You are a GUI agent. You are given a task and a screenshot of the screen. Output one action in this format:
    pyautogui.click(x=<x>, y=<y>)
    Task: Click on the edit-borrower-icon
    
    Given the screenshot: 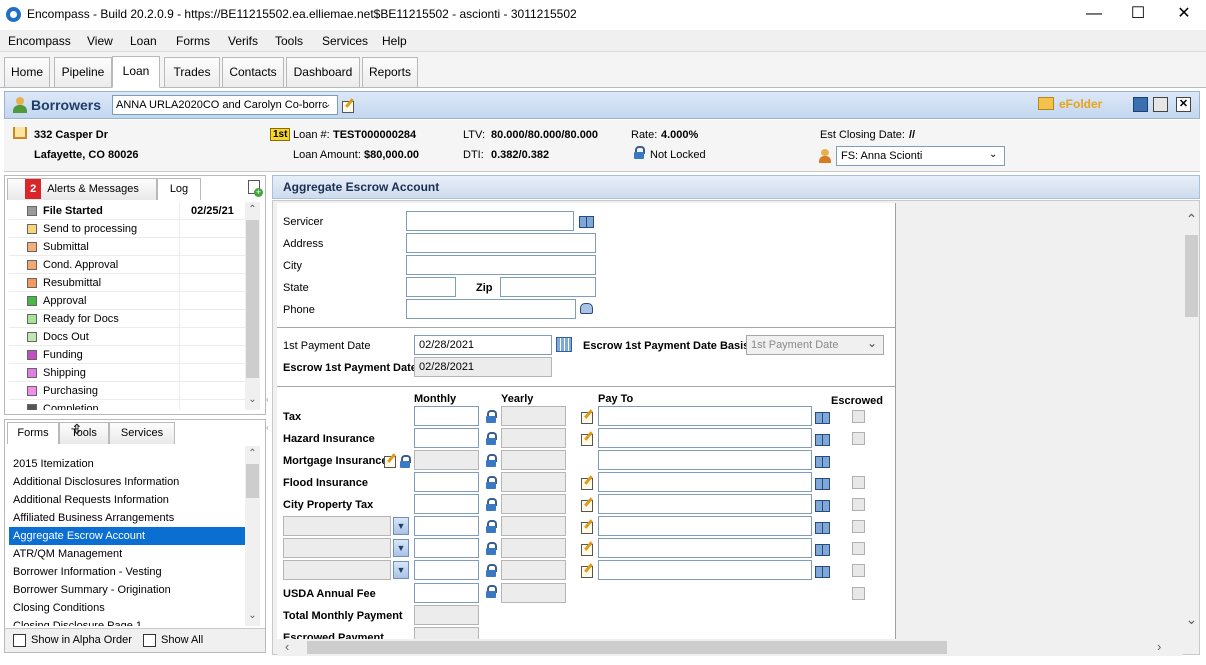 What is the action you would take?
    pyautogui.click(x=348, y=106)
    